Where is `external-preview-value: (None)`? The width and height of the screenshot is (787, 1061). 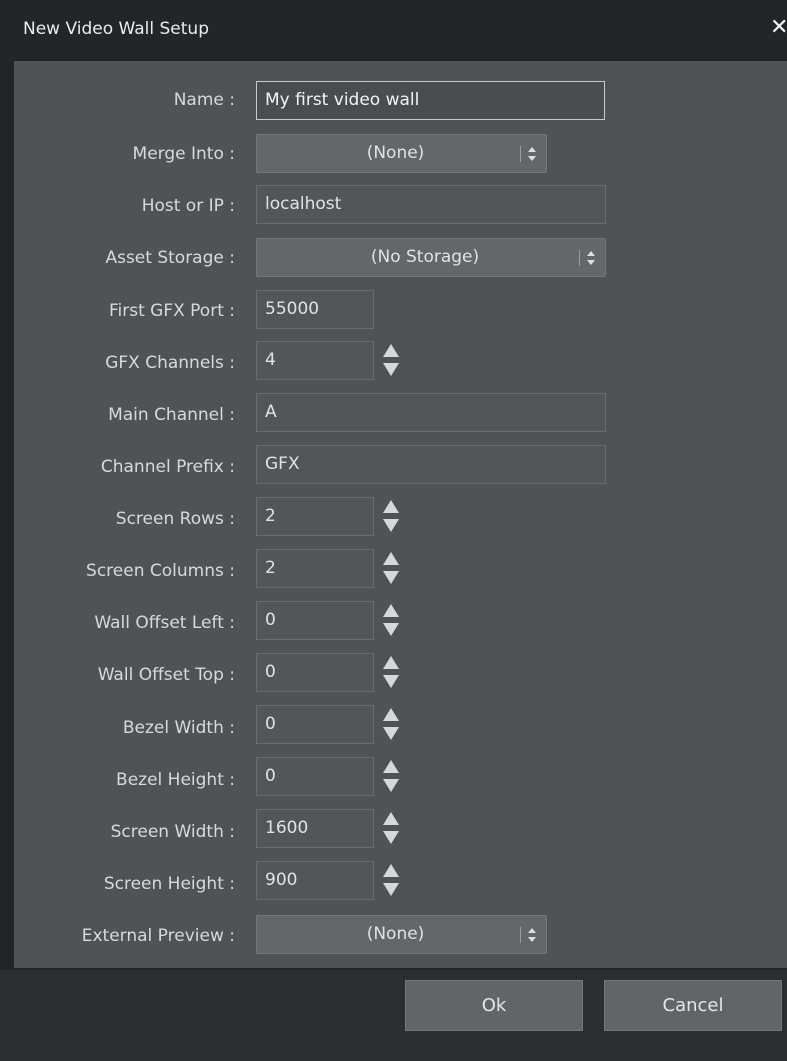
external-preview-value: (None) is located at coordinates (395, 934).